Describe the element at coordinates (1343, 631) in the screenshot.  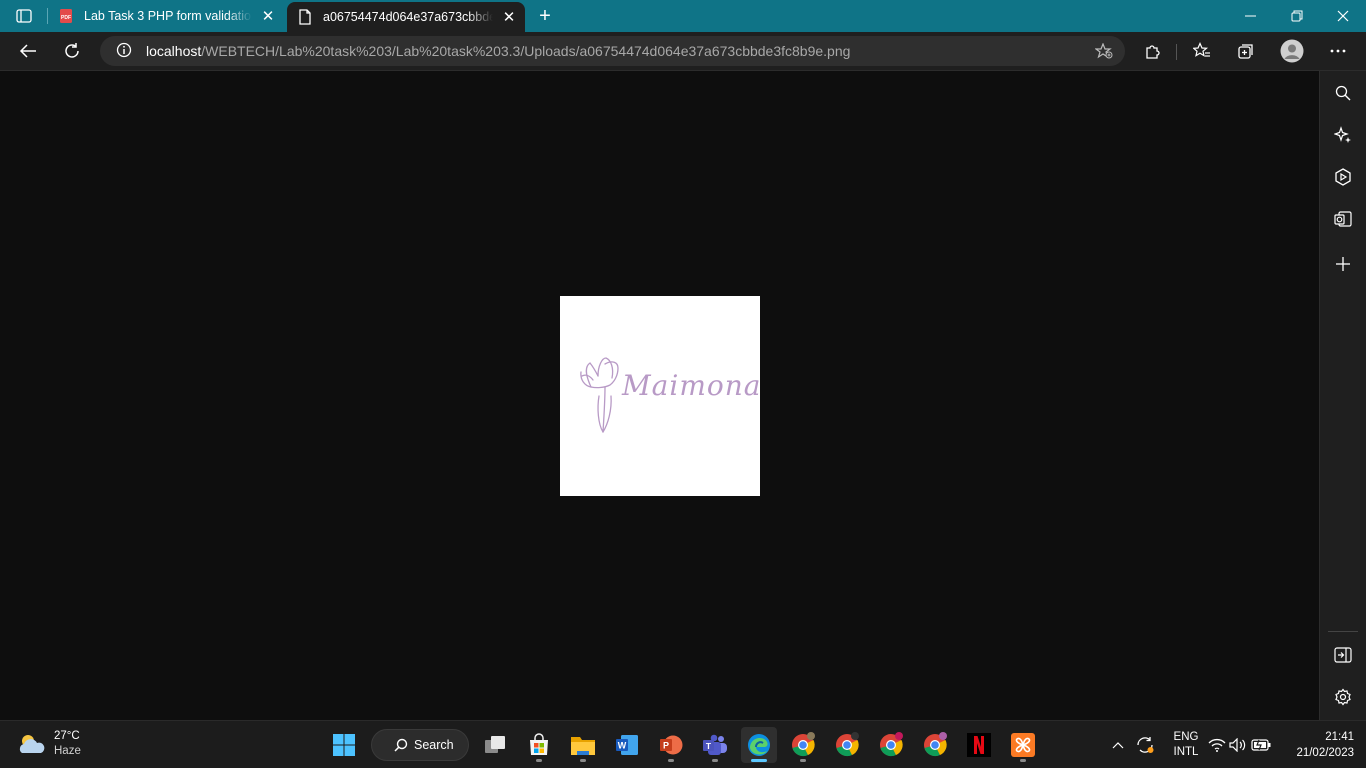
I see `sidebar-divider` at that location.